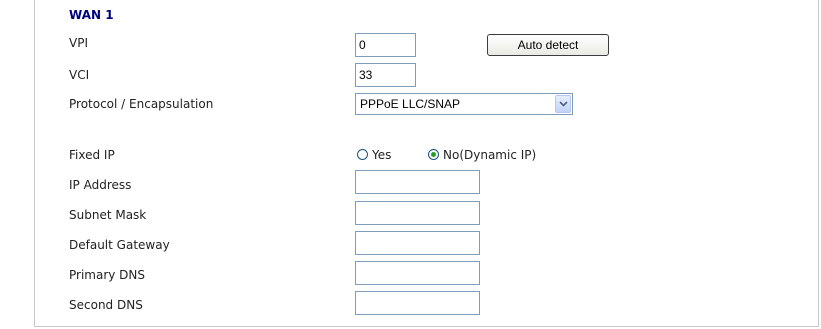 The image size is (821, 329). I want to click on default-gateway-label: Default Gateway, so click(119, 245).